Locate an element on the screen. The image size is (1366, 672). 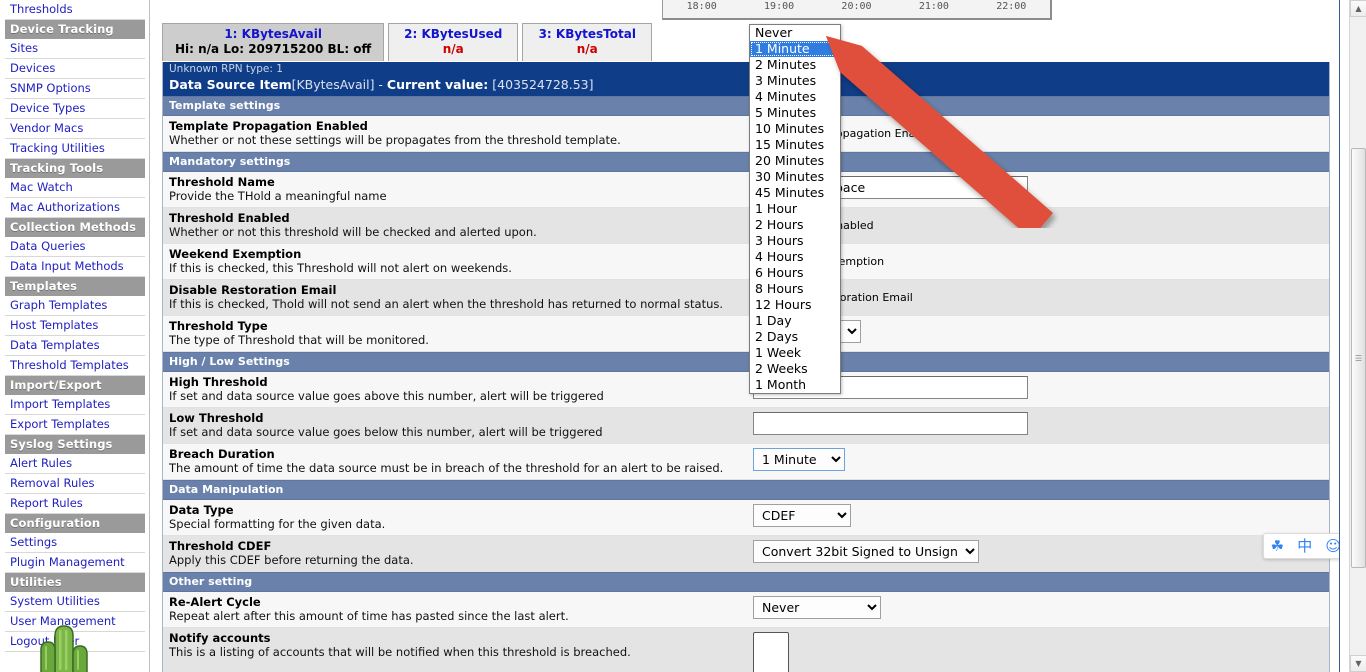
threshold-cdef-select: Convert 32bit Signed to Unsigned is located at coordinates (866, 551).